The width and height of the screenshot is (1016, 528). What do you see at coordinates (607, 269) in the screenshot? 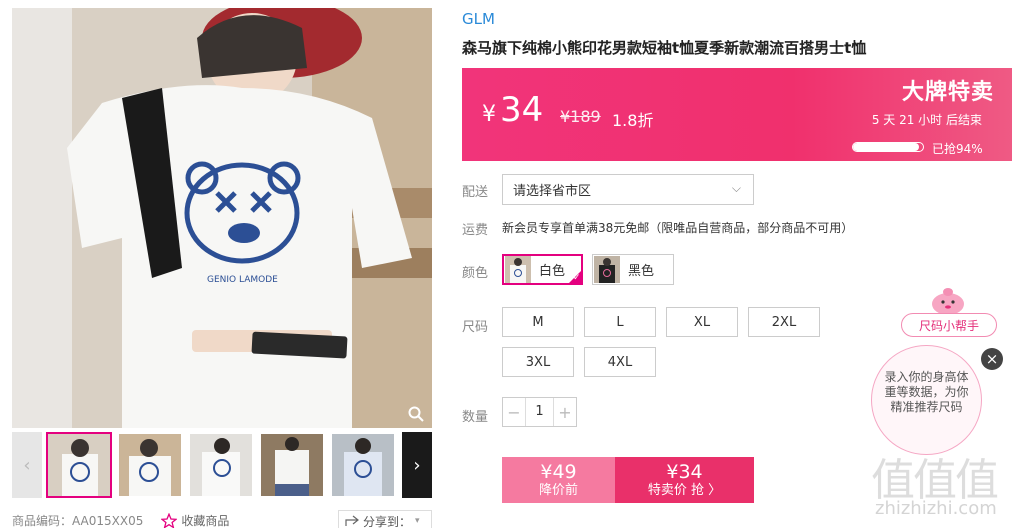
I see `color-swatch-black` at bounding box center [607, 269].